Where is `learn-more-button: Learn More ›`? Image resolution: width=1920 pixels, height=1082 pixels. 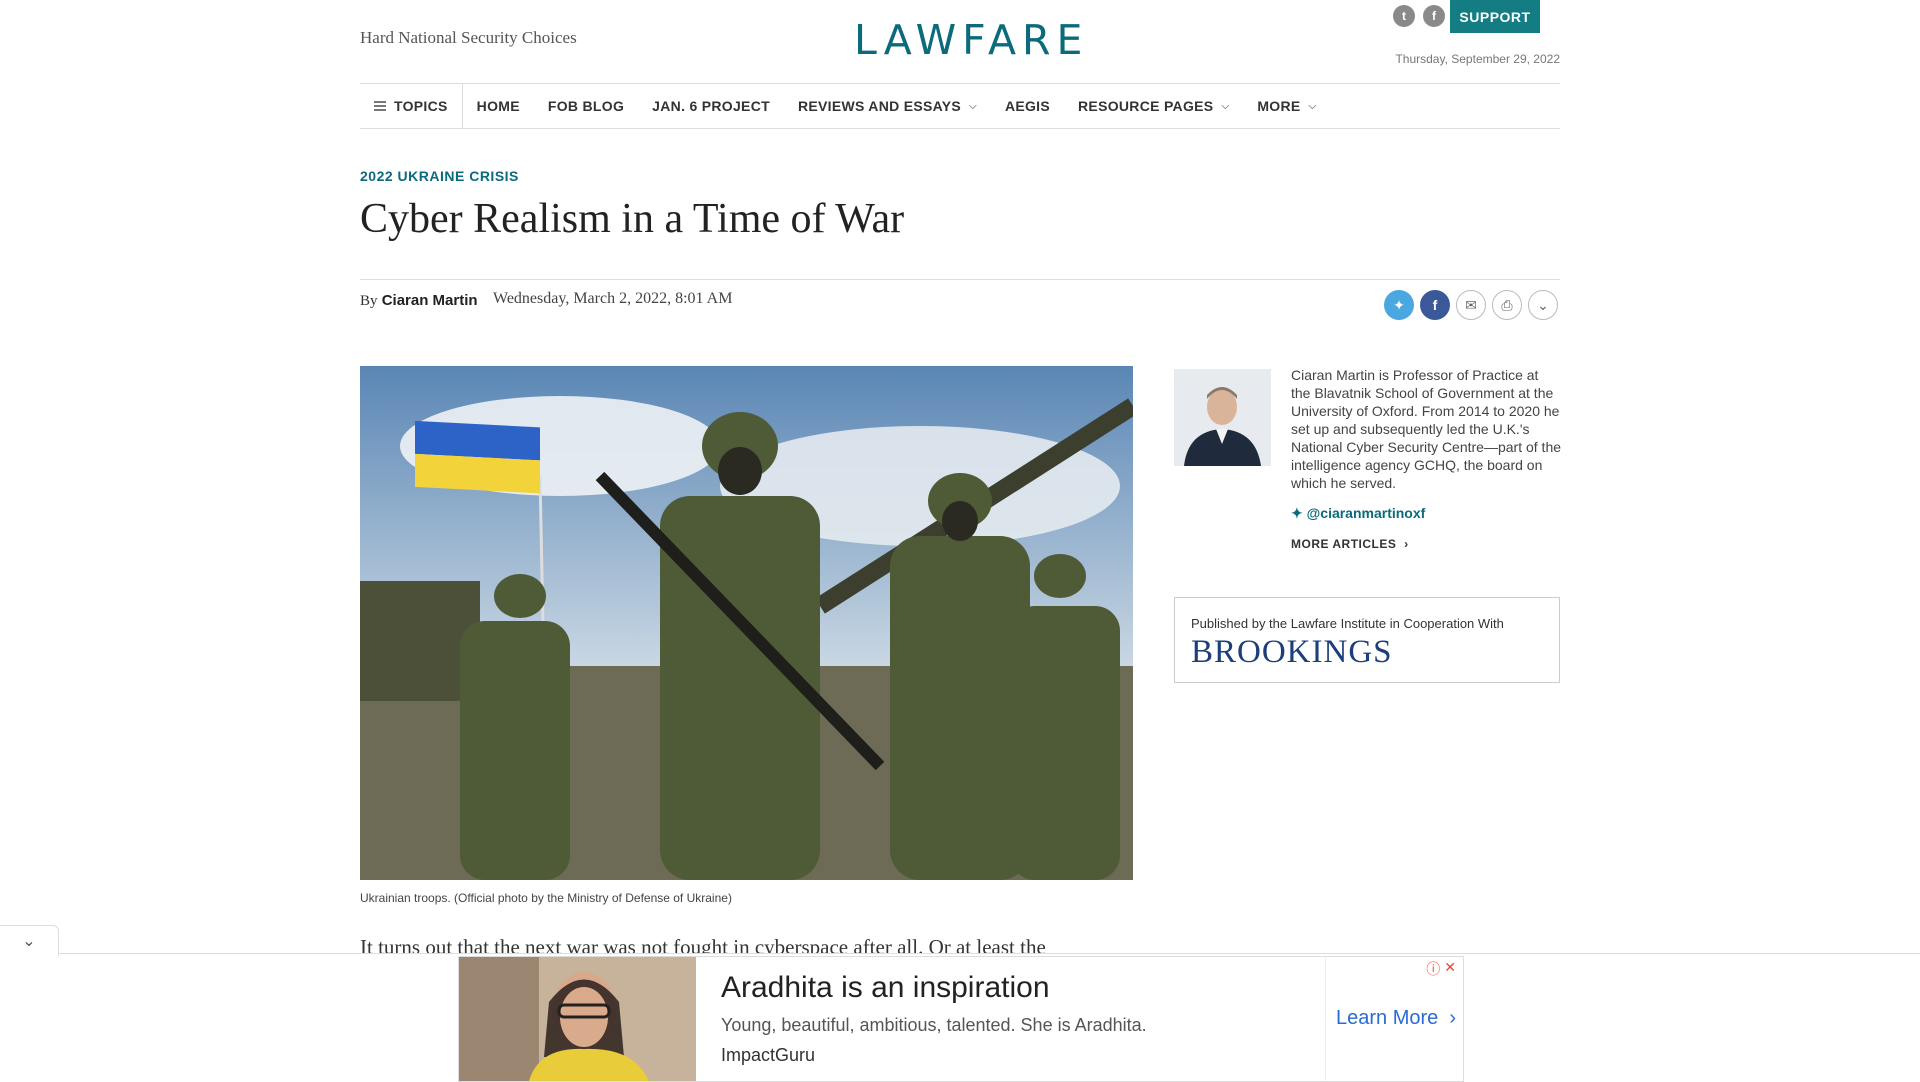 learn-more-button: Learn More › is located at coordinates (1396, 1018).